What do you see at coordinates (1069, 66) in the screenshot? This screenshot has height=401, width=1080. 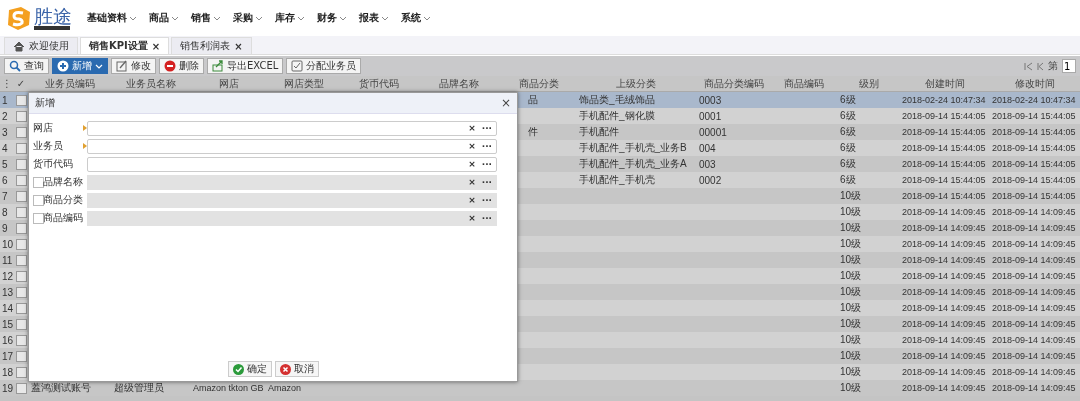 I see `page-input: 1` at bounding box center [1069, 66].